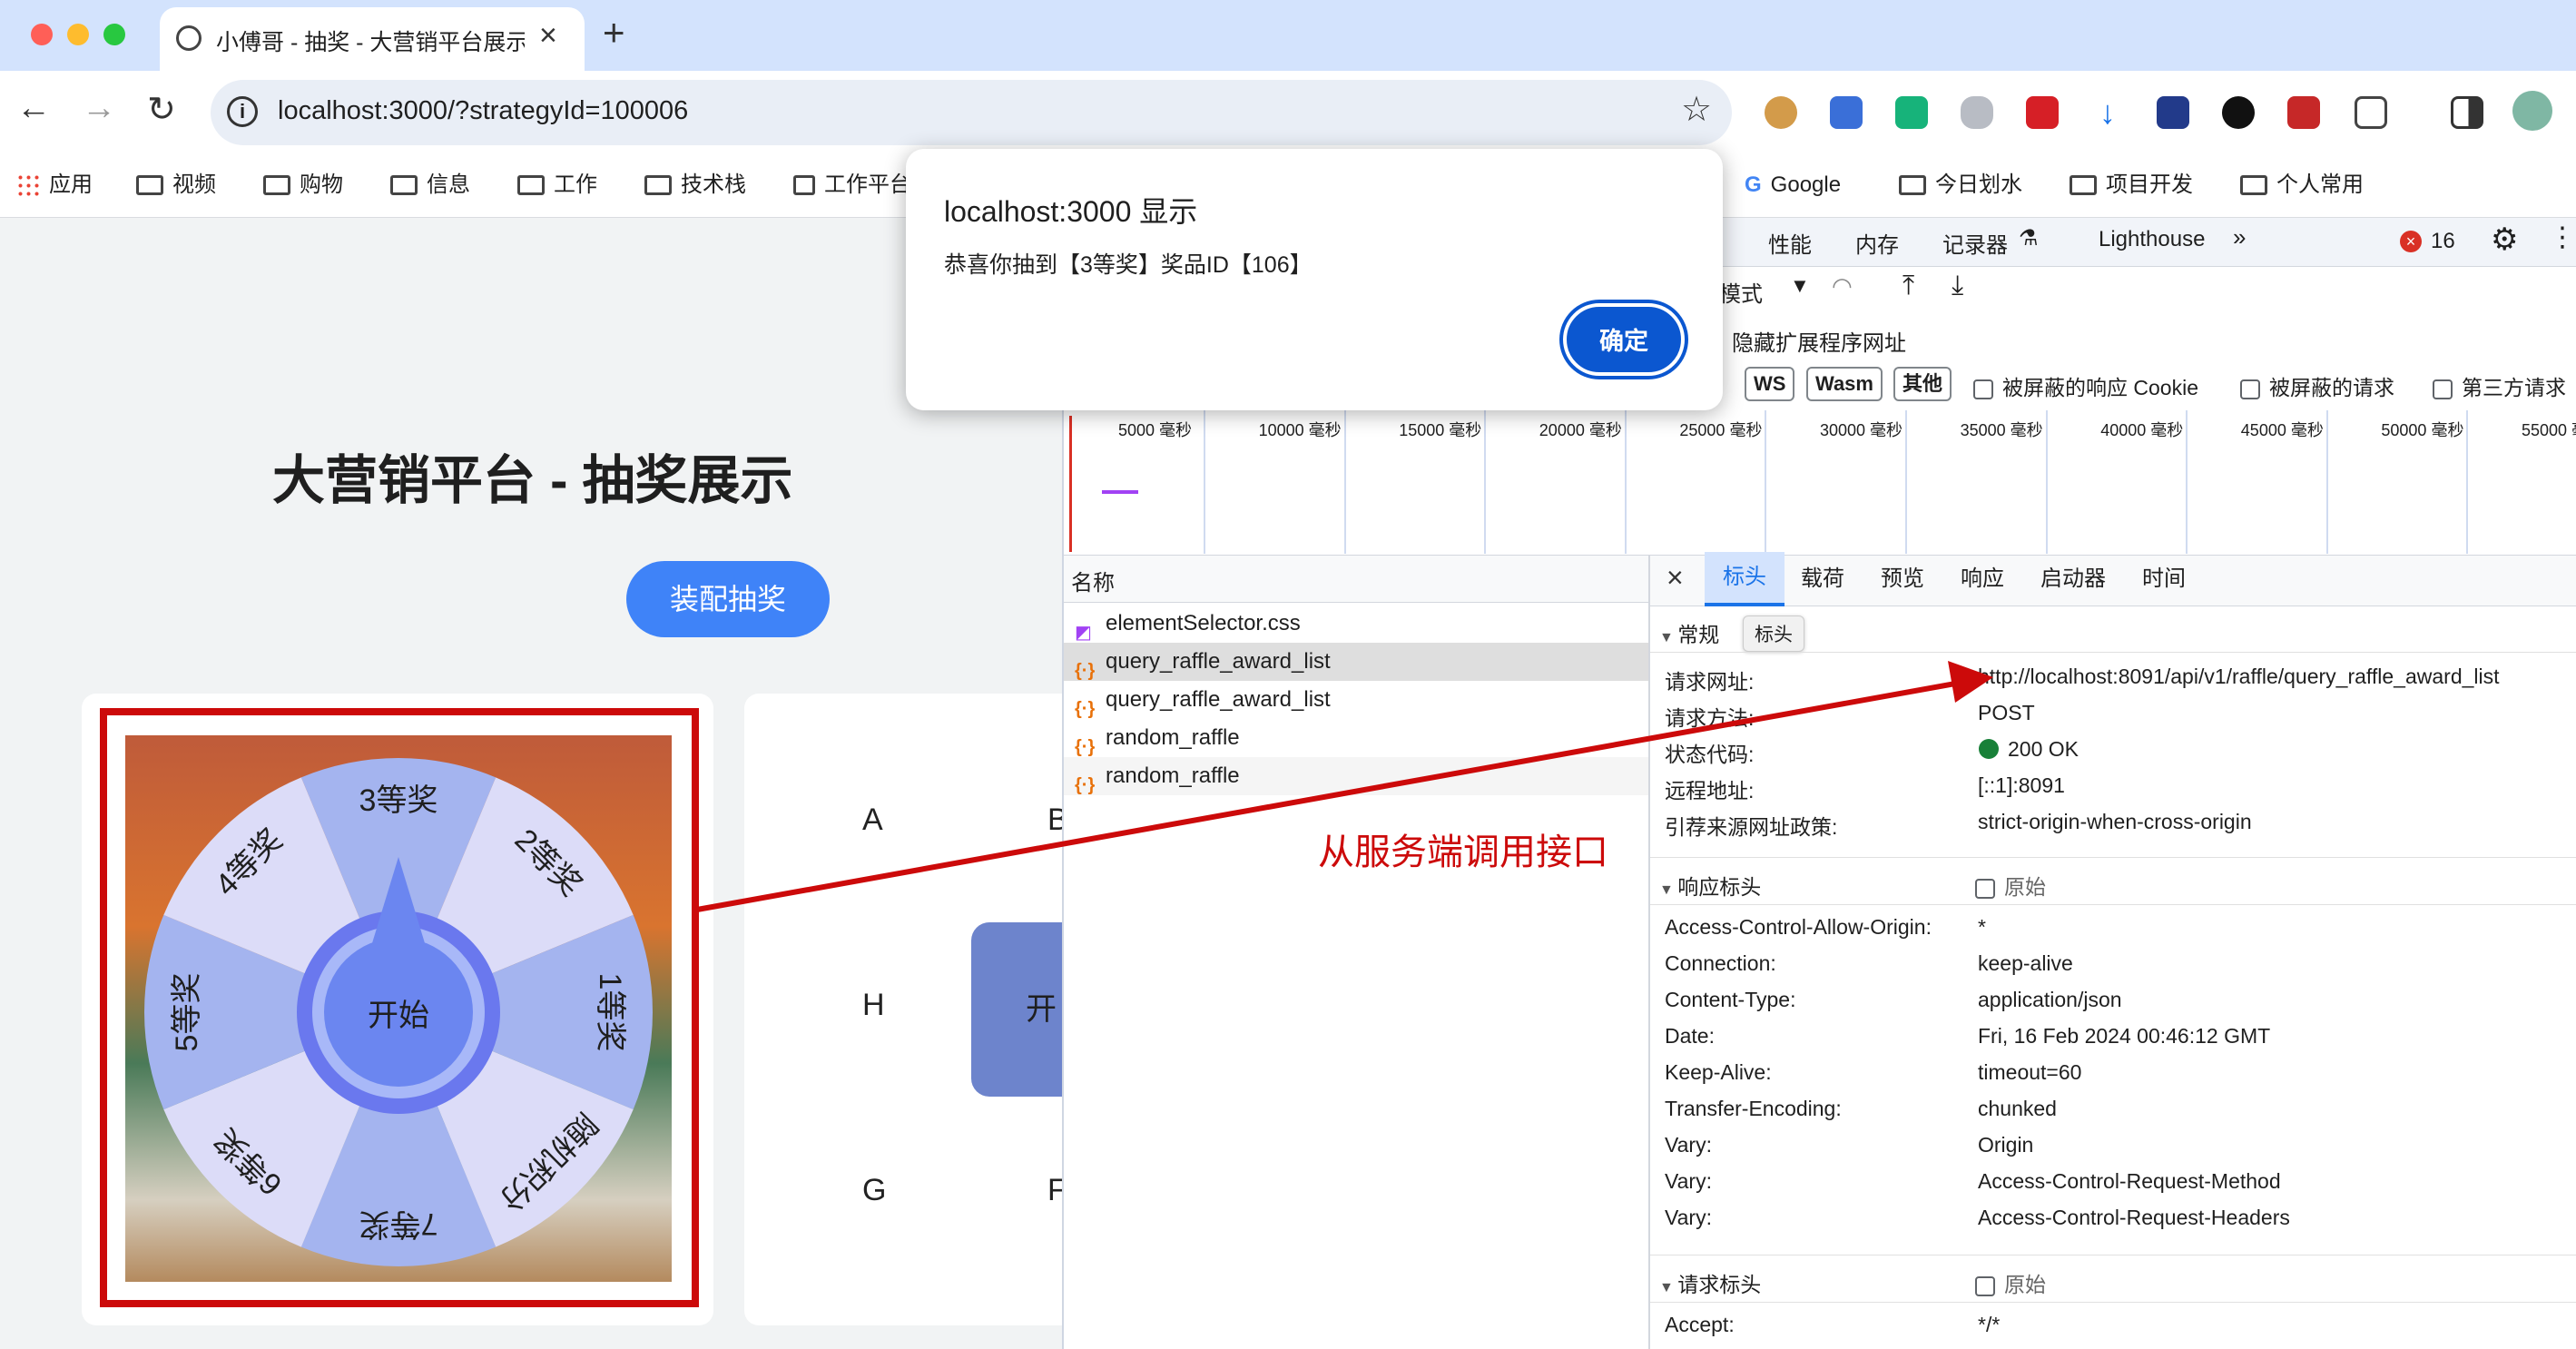 The height and width of the screenshot is (1349, 2576). I want to click on profile-avatar, so click(2532, 111).